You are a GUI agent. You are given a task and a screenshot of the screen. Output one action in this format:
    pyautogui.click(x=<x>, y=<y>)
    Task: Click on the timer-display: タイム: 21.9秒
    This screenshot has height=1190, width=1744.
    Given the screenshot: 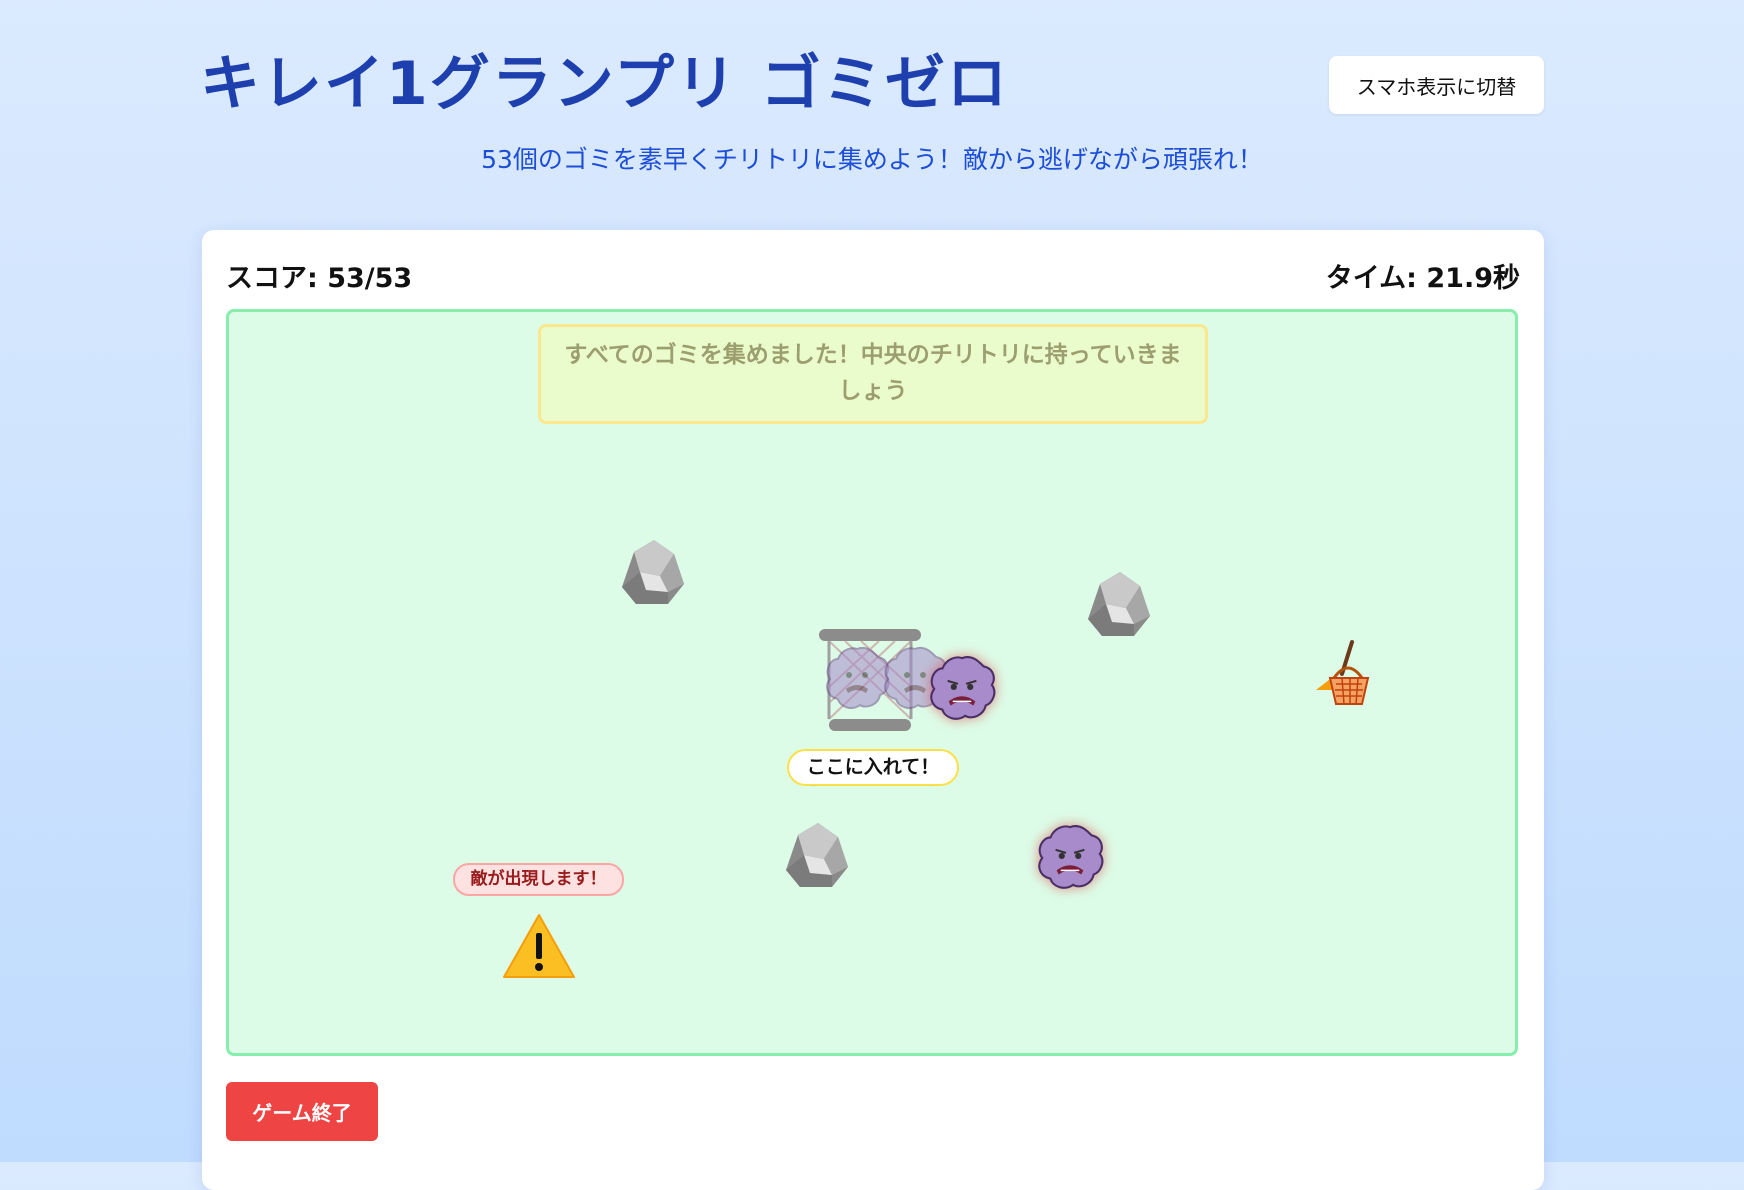 What is the action you would take?
    pyautogui.click(x=1422, y=278)
    